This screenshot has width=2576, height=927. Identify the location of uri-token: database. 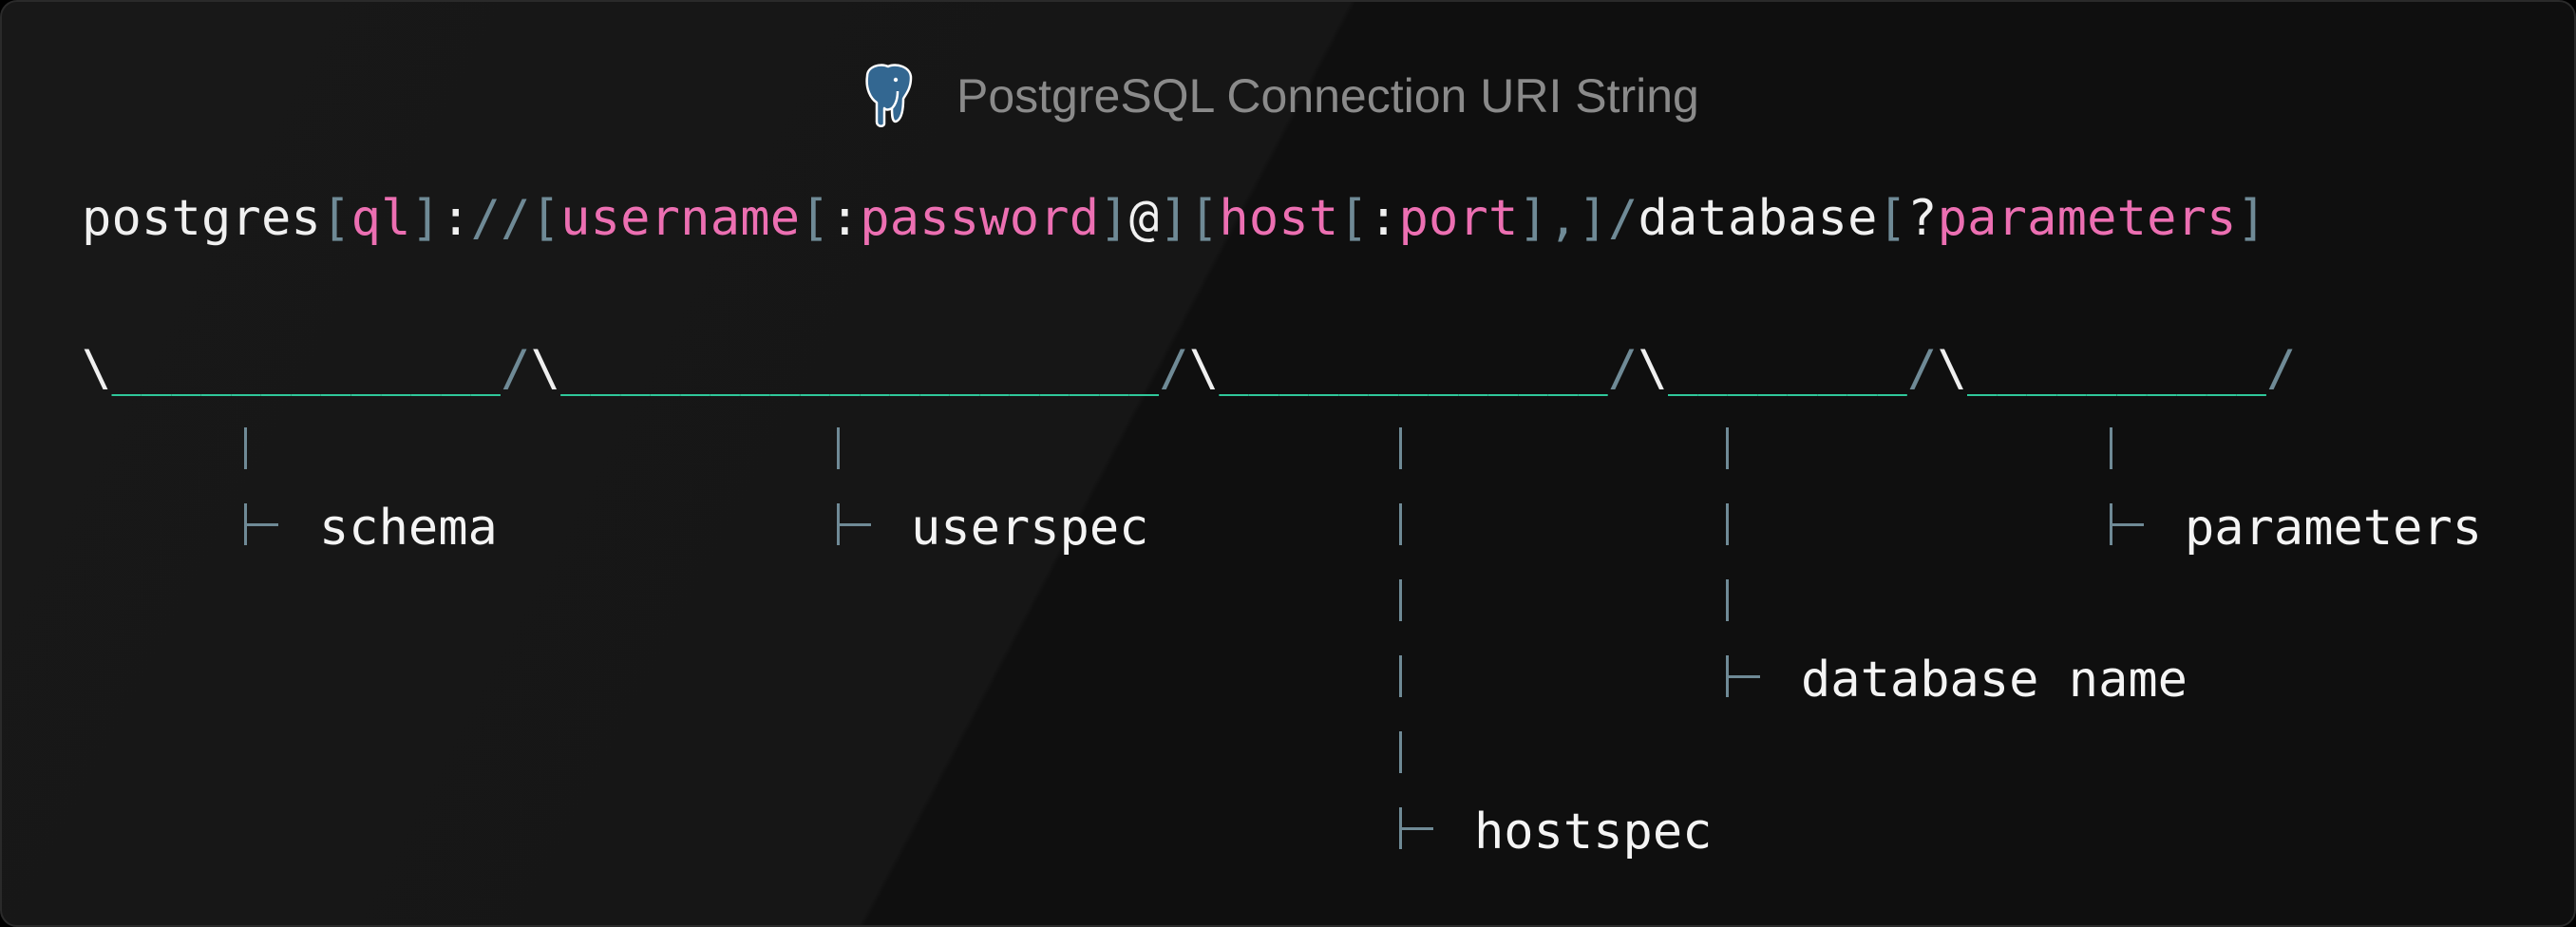
(1758, 218).